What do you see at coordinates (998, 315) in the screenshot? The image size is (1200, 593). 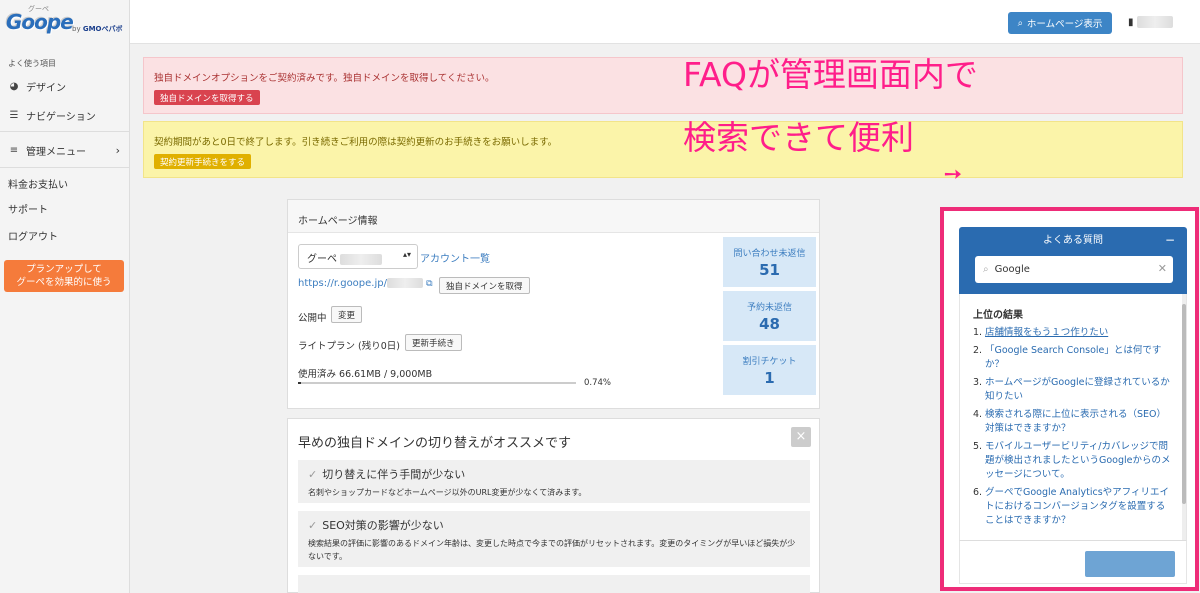 I see `faq-results-title: 上位の結果` at bounding box center [998, 315].